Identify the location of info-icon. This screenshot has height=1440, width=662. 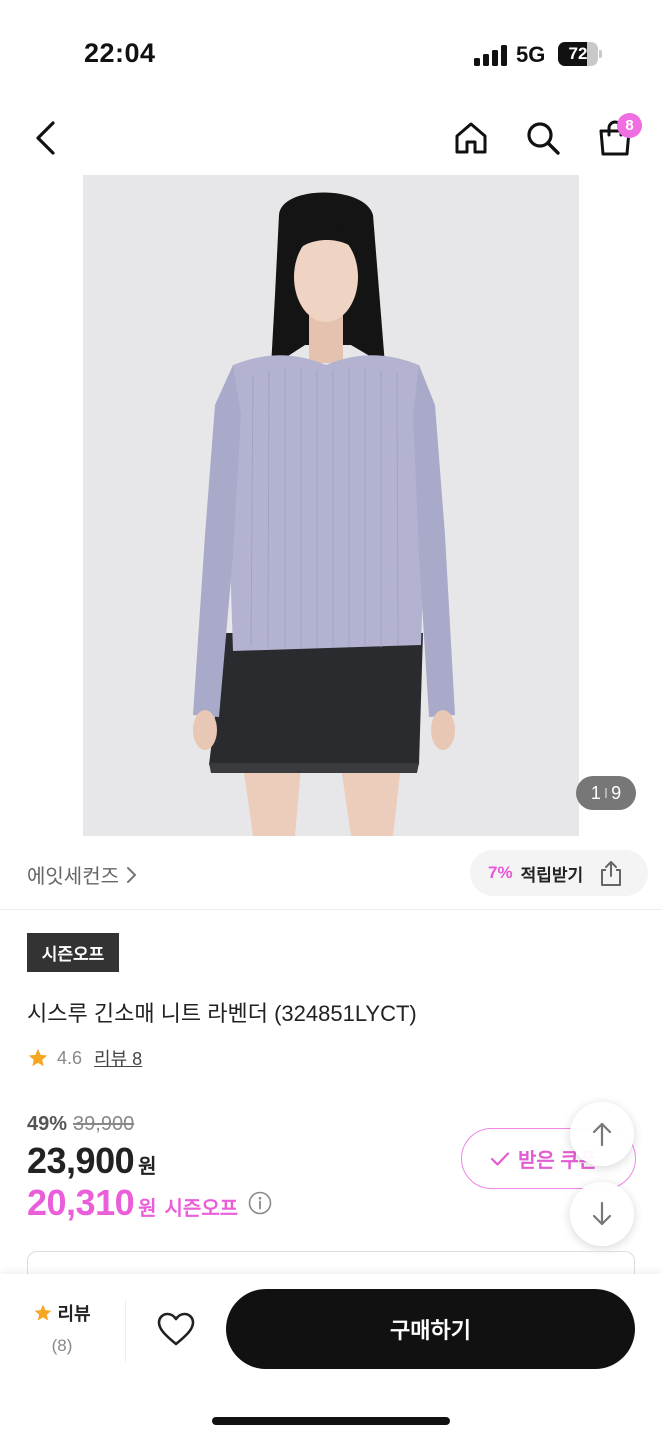
(260, 1203).